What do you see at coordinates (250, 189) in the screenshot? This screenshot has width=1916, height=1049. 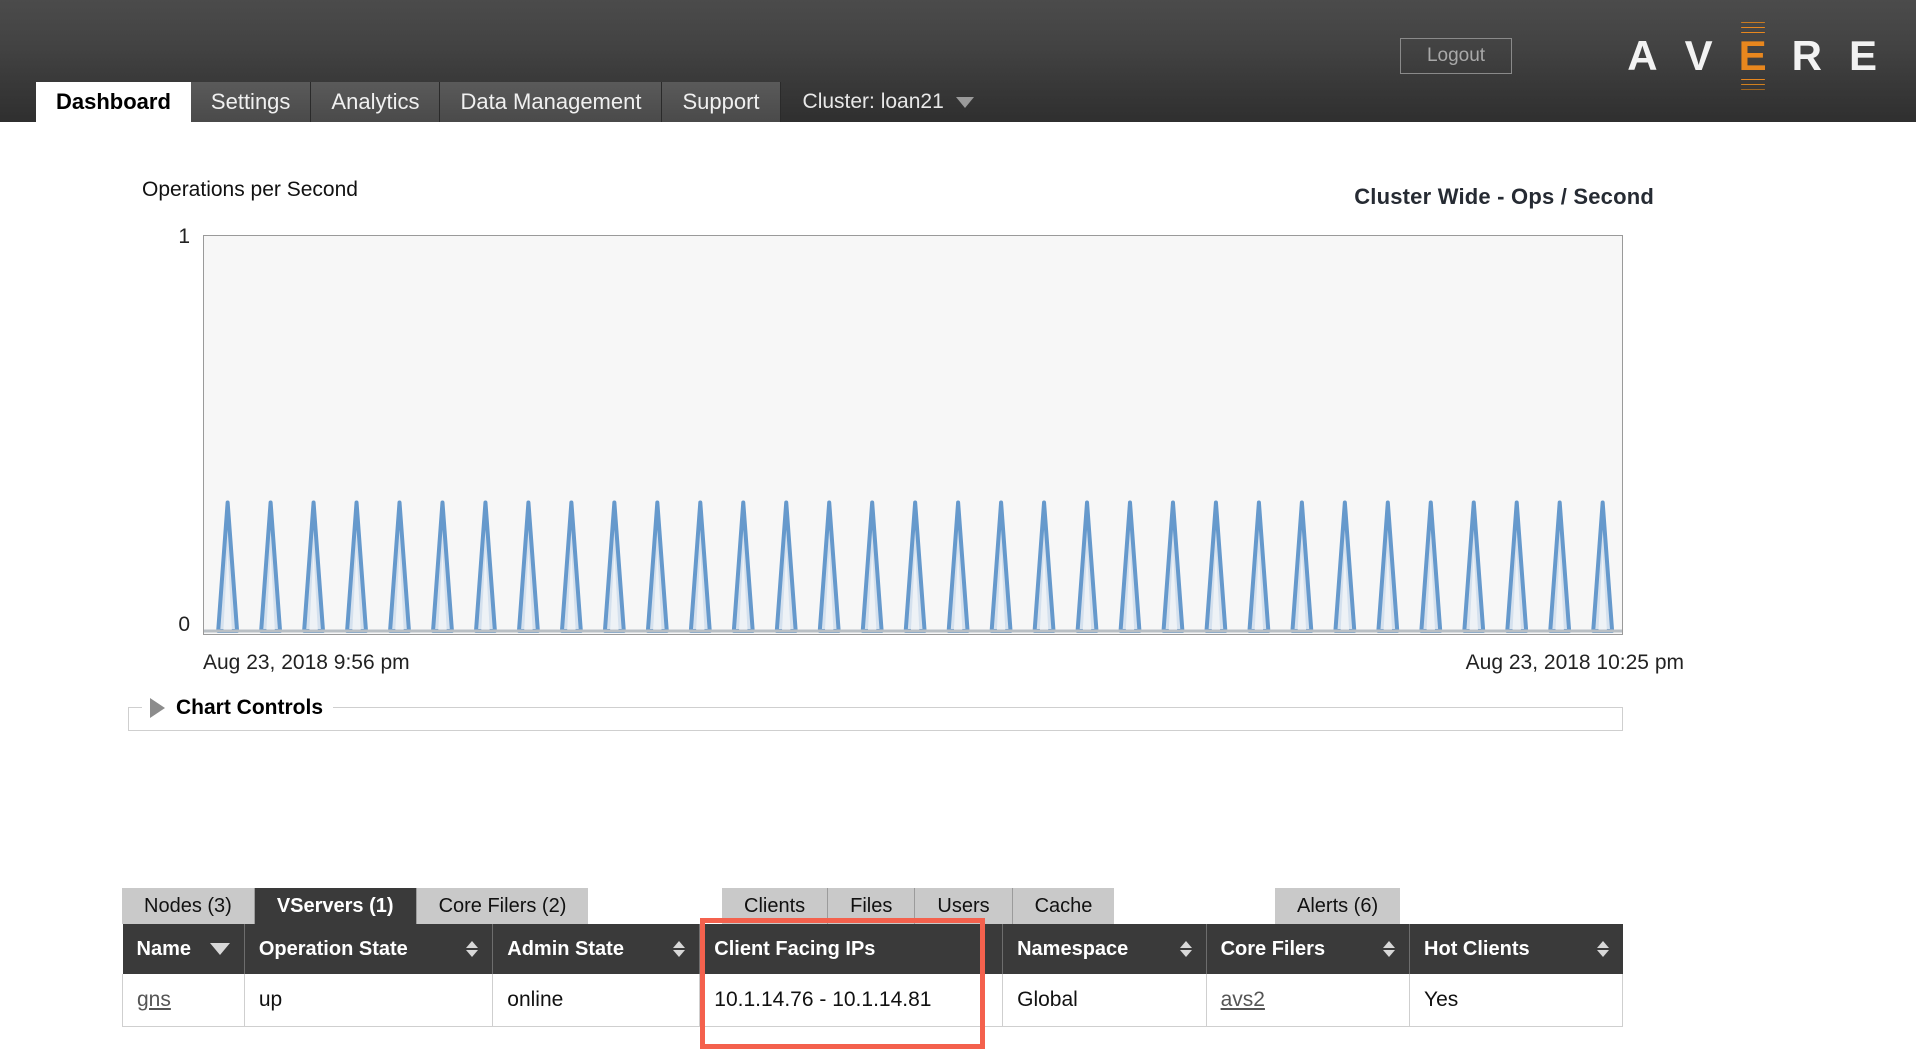 I see `chart-y-axis-title: Operations per Second` at bounding box center [250, 189].